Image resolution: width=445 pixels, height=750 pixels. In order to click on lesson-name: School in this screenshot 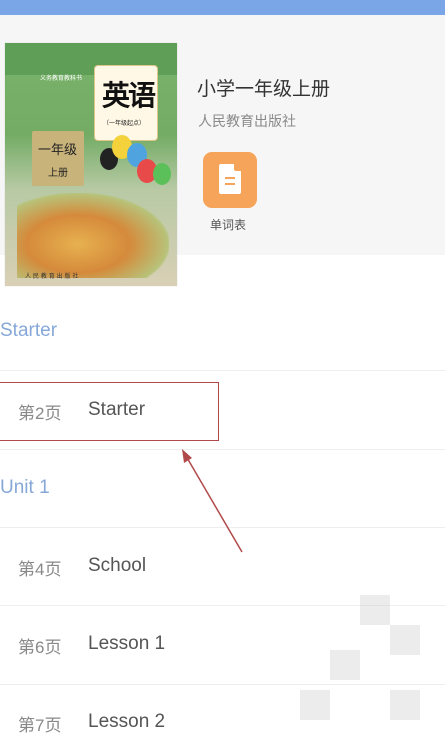, I will do `click(117, 565)`.